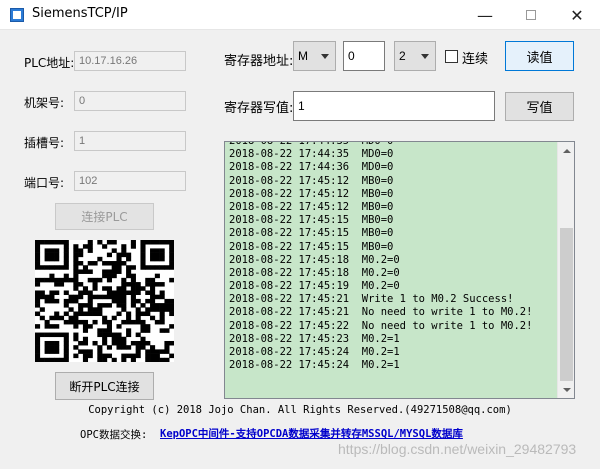 The height and width of the screenshot is (469, 600). I want to click on register-bit-value: 2, so click(402, 56).